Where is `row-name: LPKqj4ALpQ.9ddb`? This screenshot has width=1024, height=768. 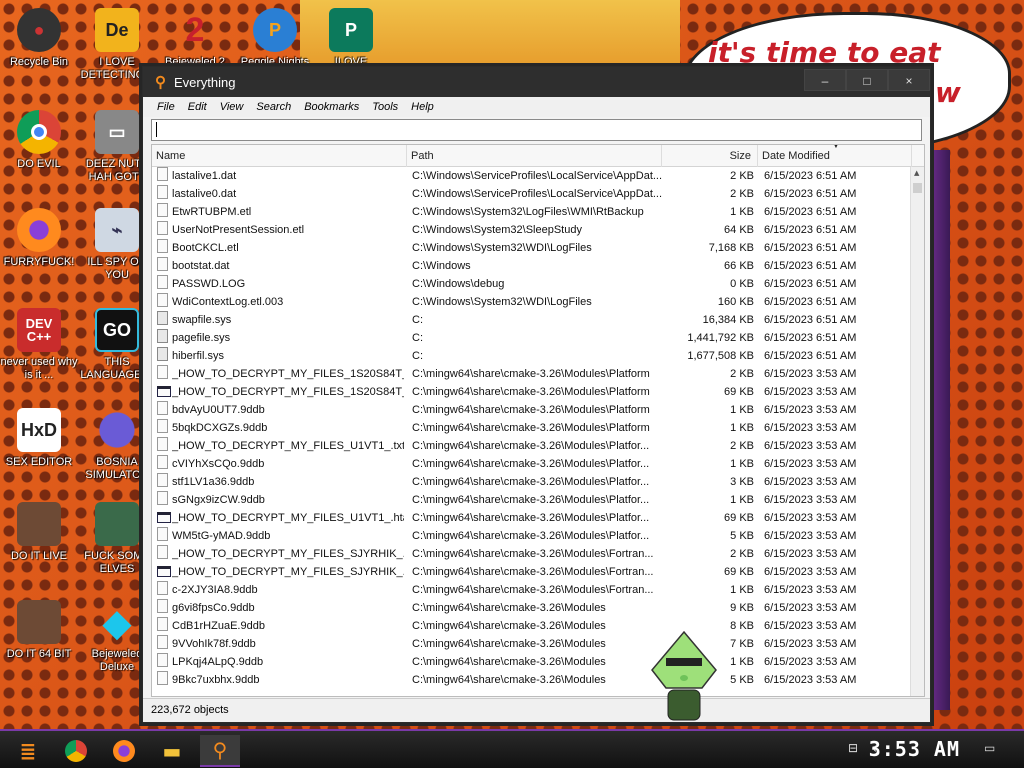
row-name: LPKqj4ALpQ.9ddb is located at coordinates (218, 662).